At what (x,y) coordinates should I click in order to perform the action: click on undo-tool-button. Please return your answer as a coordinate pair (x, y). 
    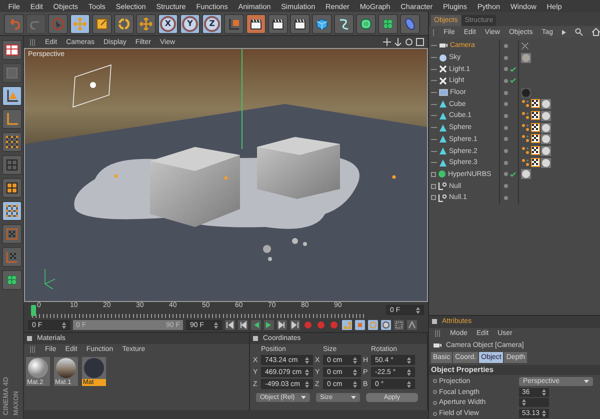
    Looking at the image, I should click on (14, 24).